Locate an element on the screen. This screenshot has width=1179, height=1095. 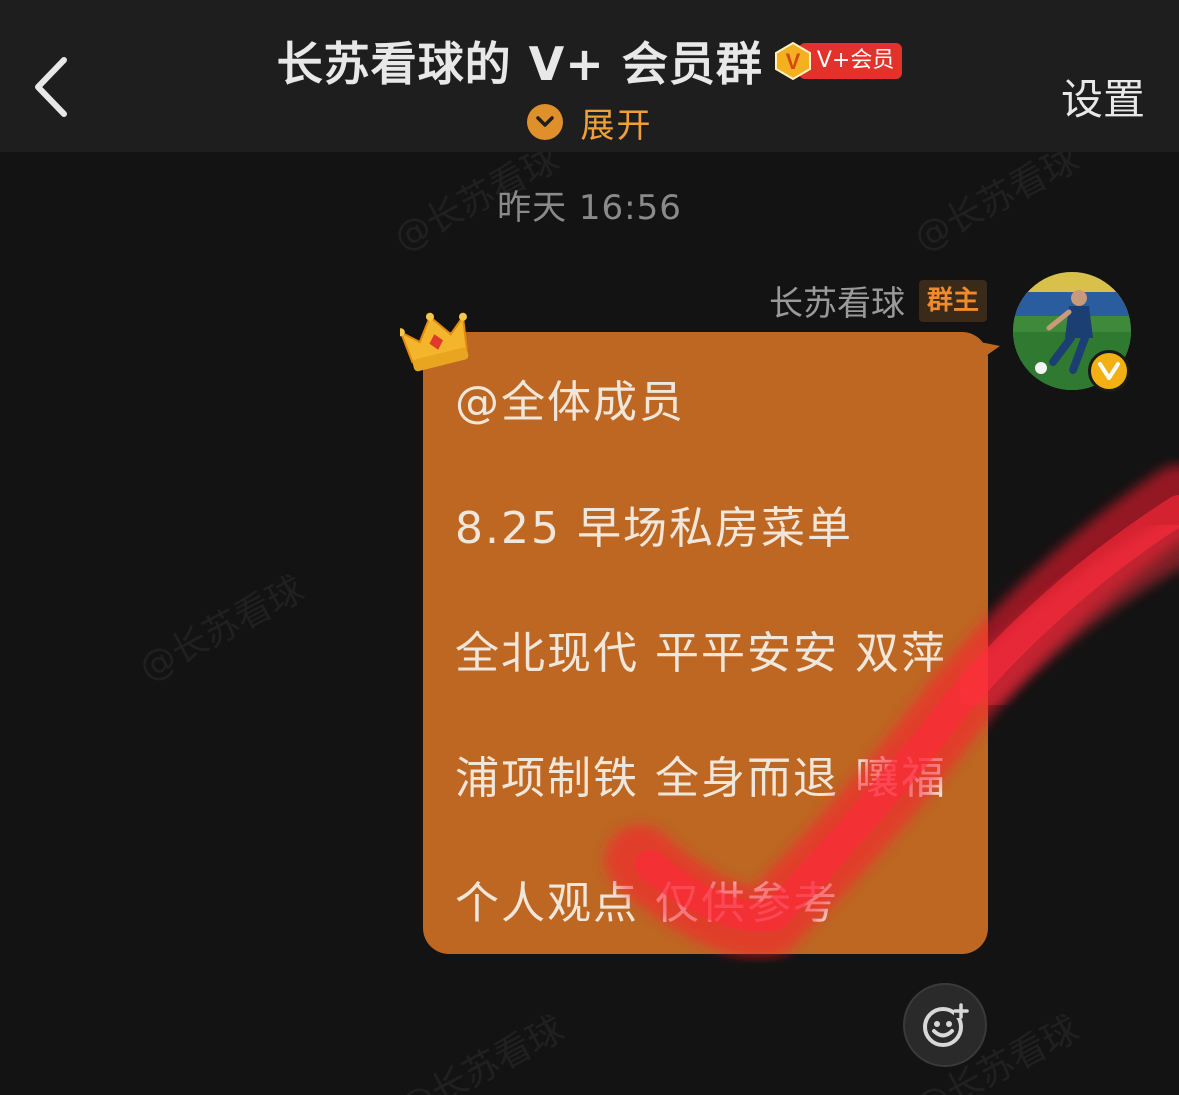
sender-info: 长苏看球 群主 is located at coordinates (878, 300).